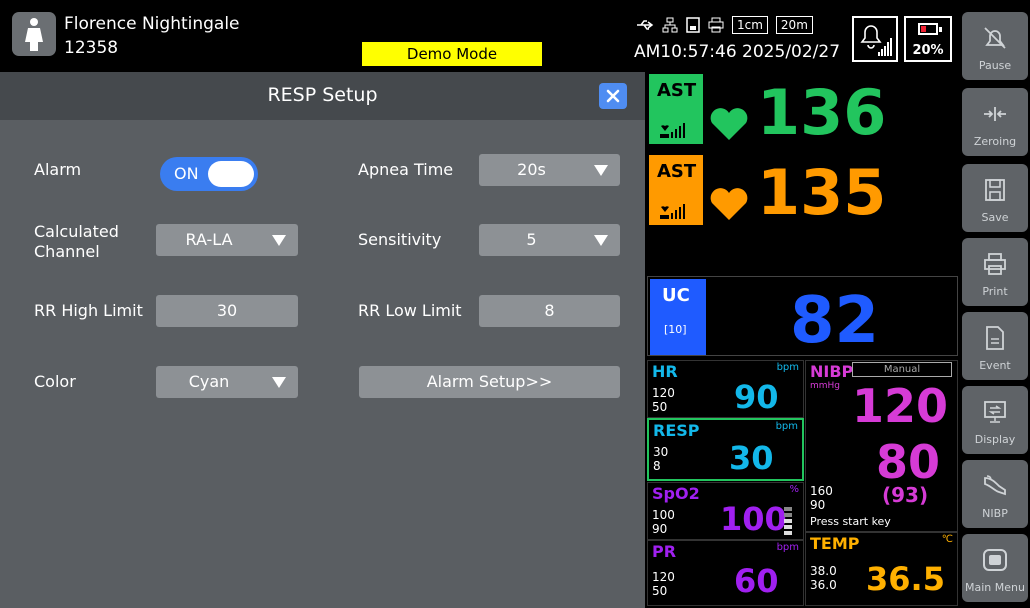 The image size is (1030, 608). What do you see at coordinates (995, 190) in the screenshot?
I see `save-icon` at bounding box center [995, 190].